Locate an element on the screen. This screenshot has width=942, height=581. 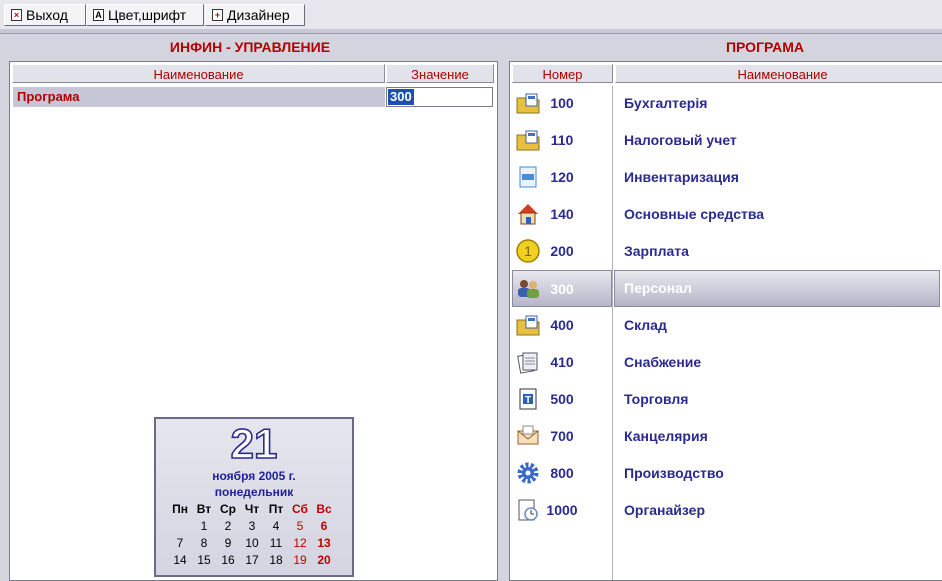
program-row-200: 200 1 Зарплата is located at coordinates (725, 251).